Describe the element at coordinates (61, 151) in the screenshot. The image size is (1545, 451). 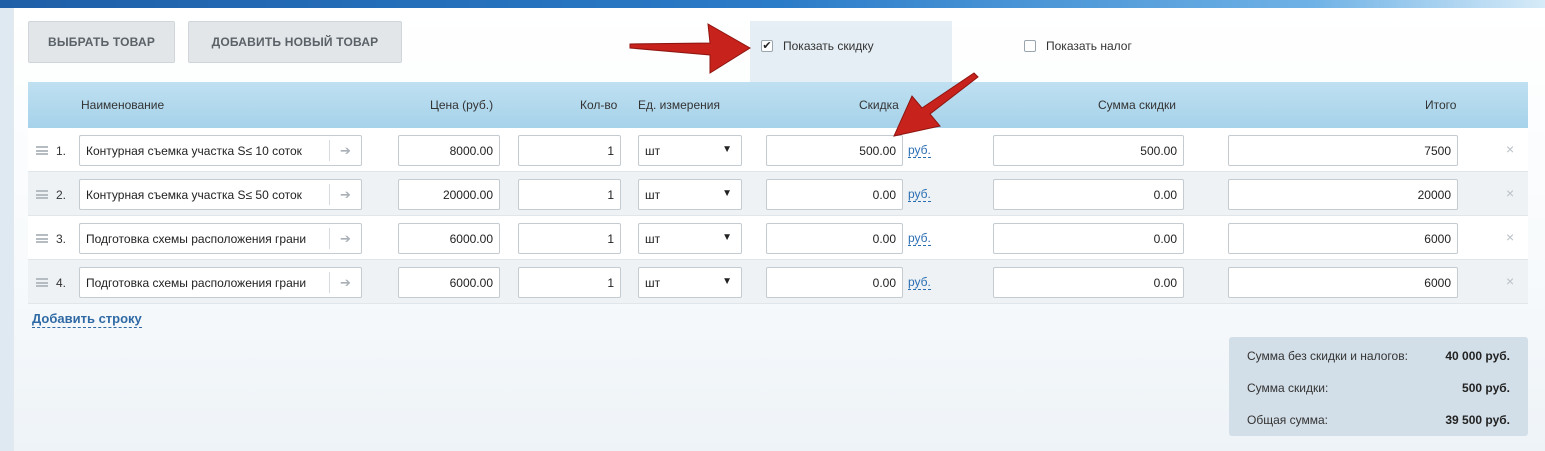
I see `row-number: 1.` at that location.